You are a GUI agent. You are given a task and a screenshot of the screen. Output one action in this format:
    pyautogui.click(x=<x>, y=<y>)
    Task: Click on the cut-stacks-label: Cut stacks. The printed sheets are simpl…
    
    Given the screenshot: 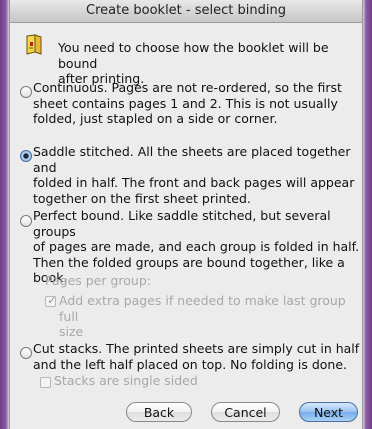 What is the action you would take?
    pyautogui.click(x=196, y=356)
    